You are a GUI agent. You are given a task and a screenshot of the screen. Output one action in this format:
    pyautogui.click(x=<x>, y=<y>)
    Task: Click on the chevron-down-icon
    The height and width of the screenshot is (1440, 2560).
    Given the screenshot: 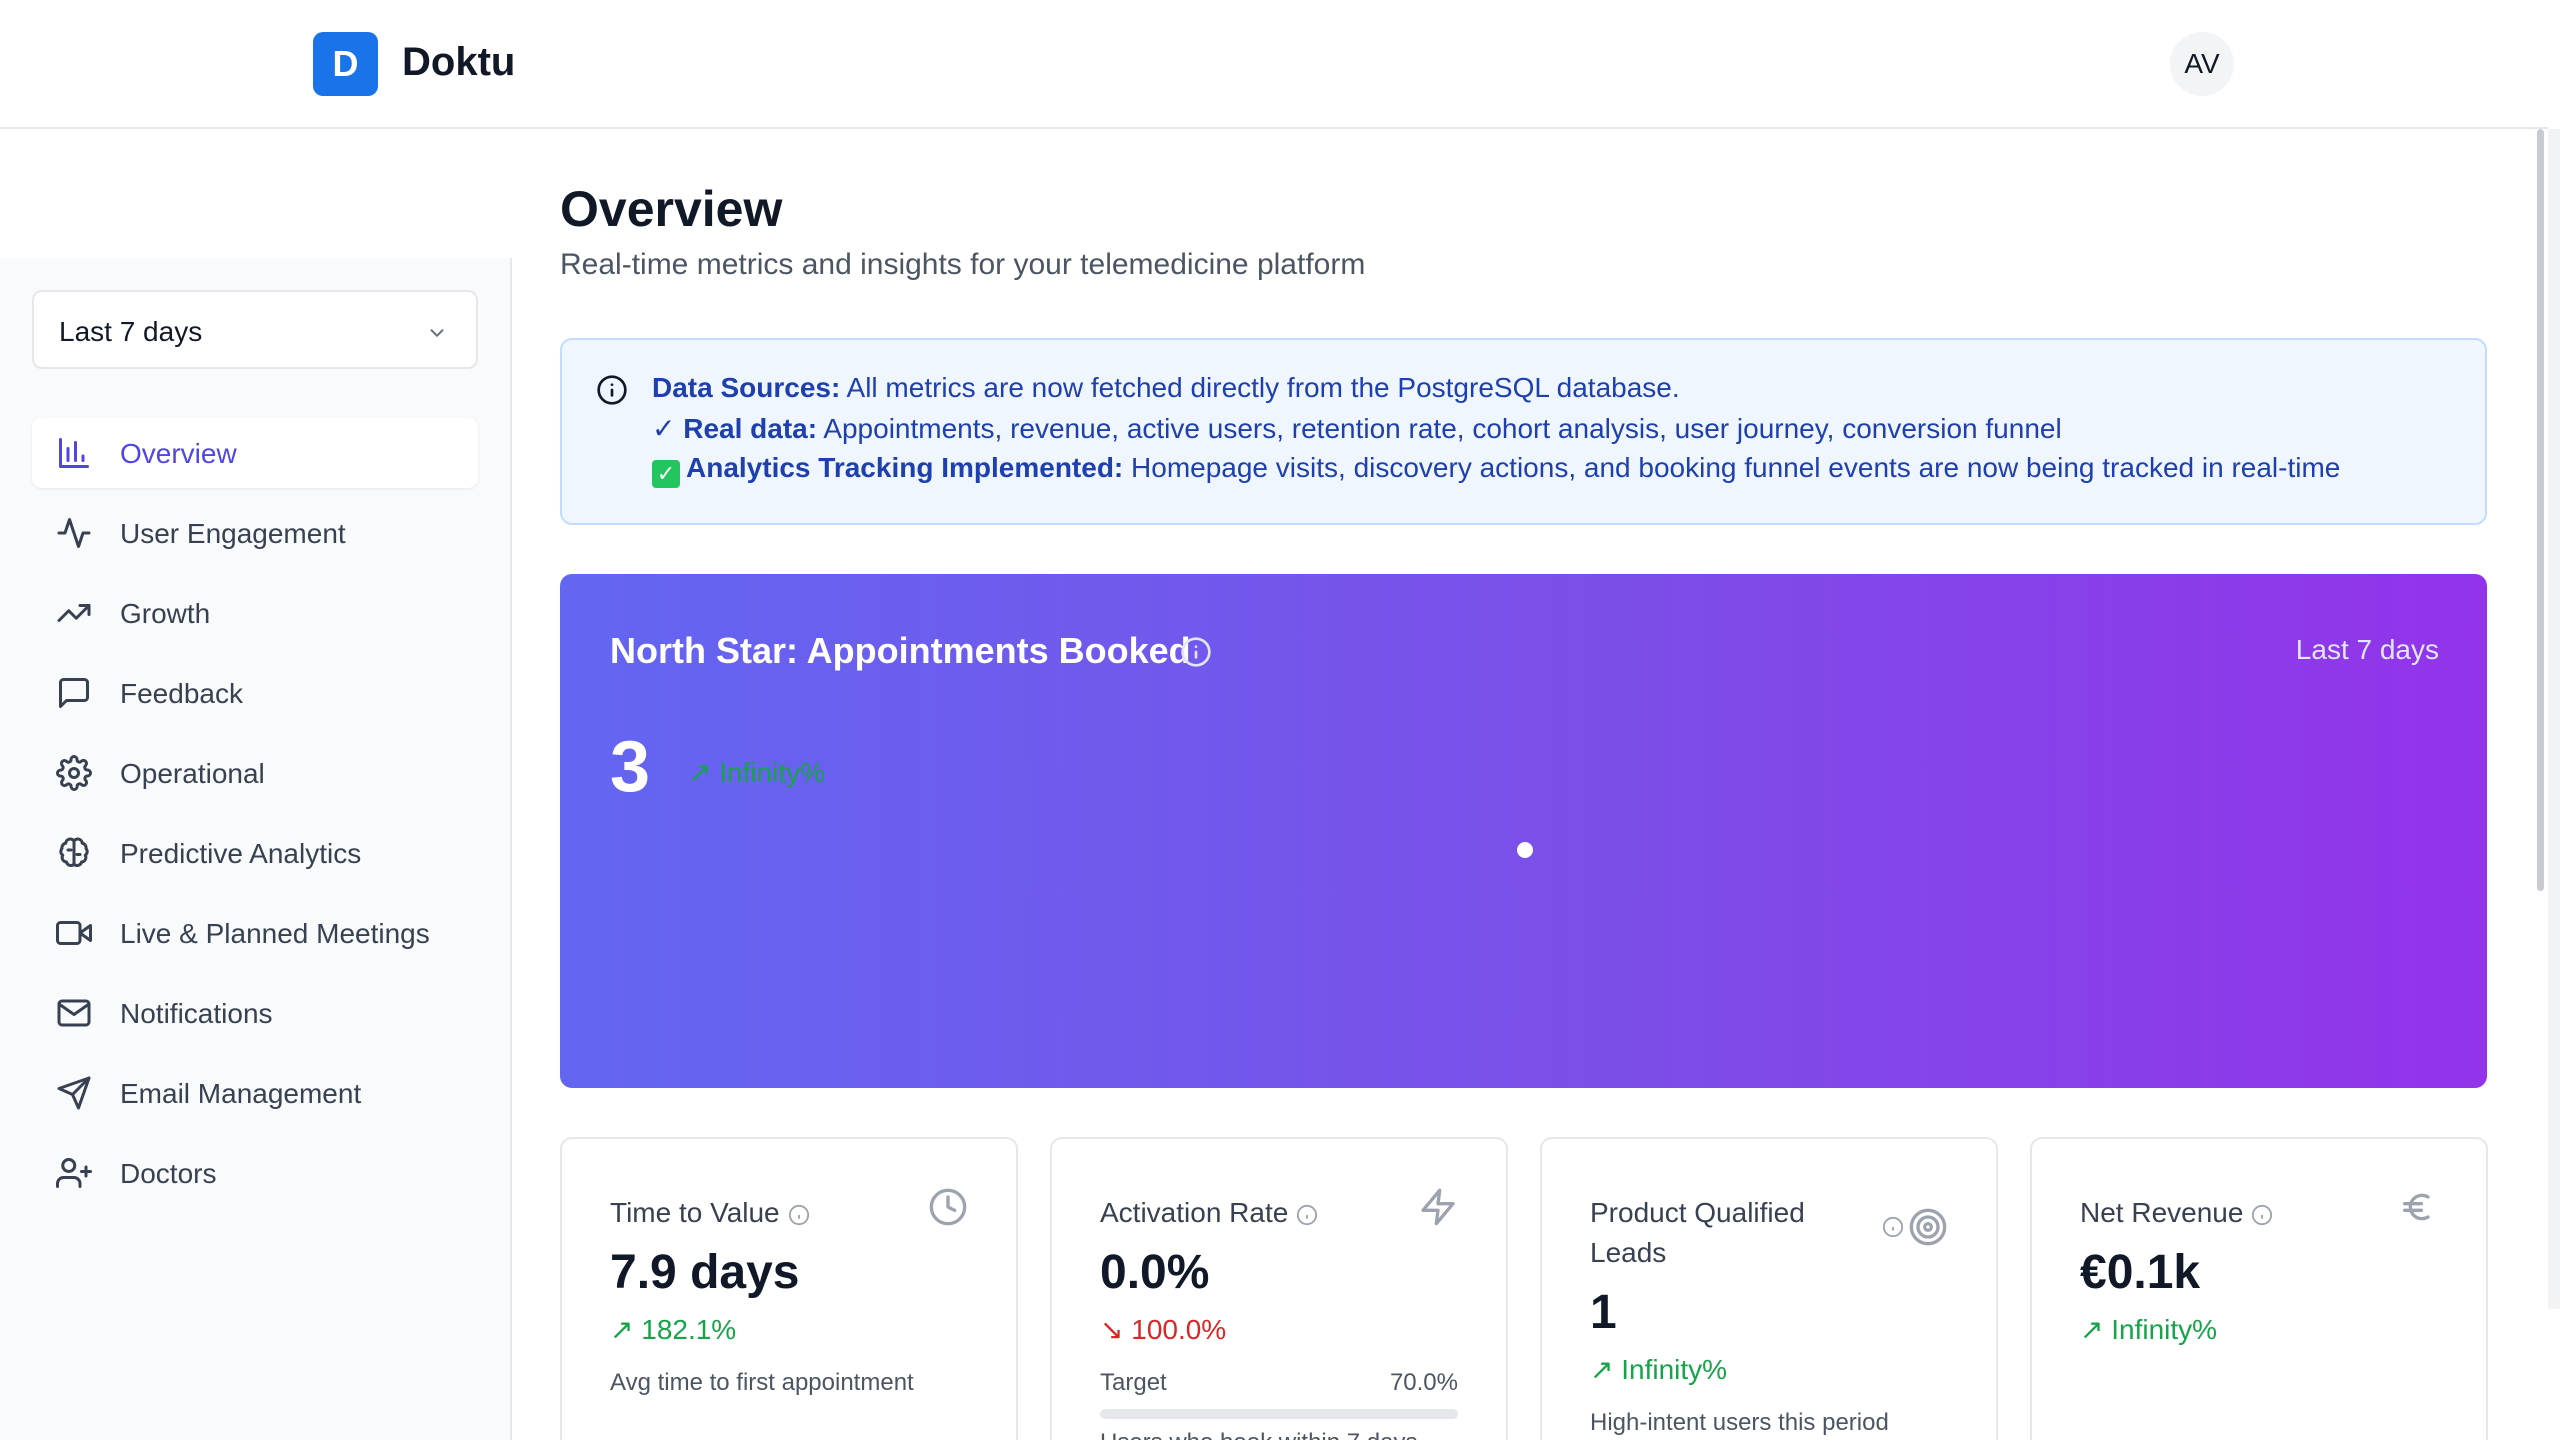 What is the action you would take?
    pyautogui.click(x=437, y=333)
    